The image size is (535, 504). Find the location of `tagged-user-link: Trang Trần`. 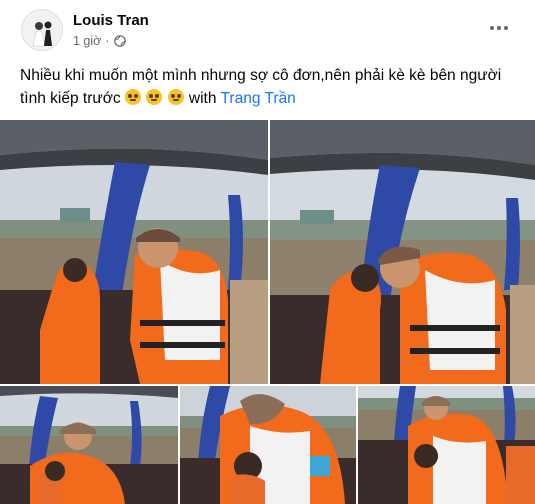

tagged-user-link: Trang Trần is located at coordinates (258, 98).